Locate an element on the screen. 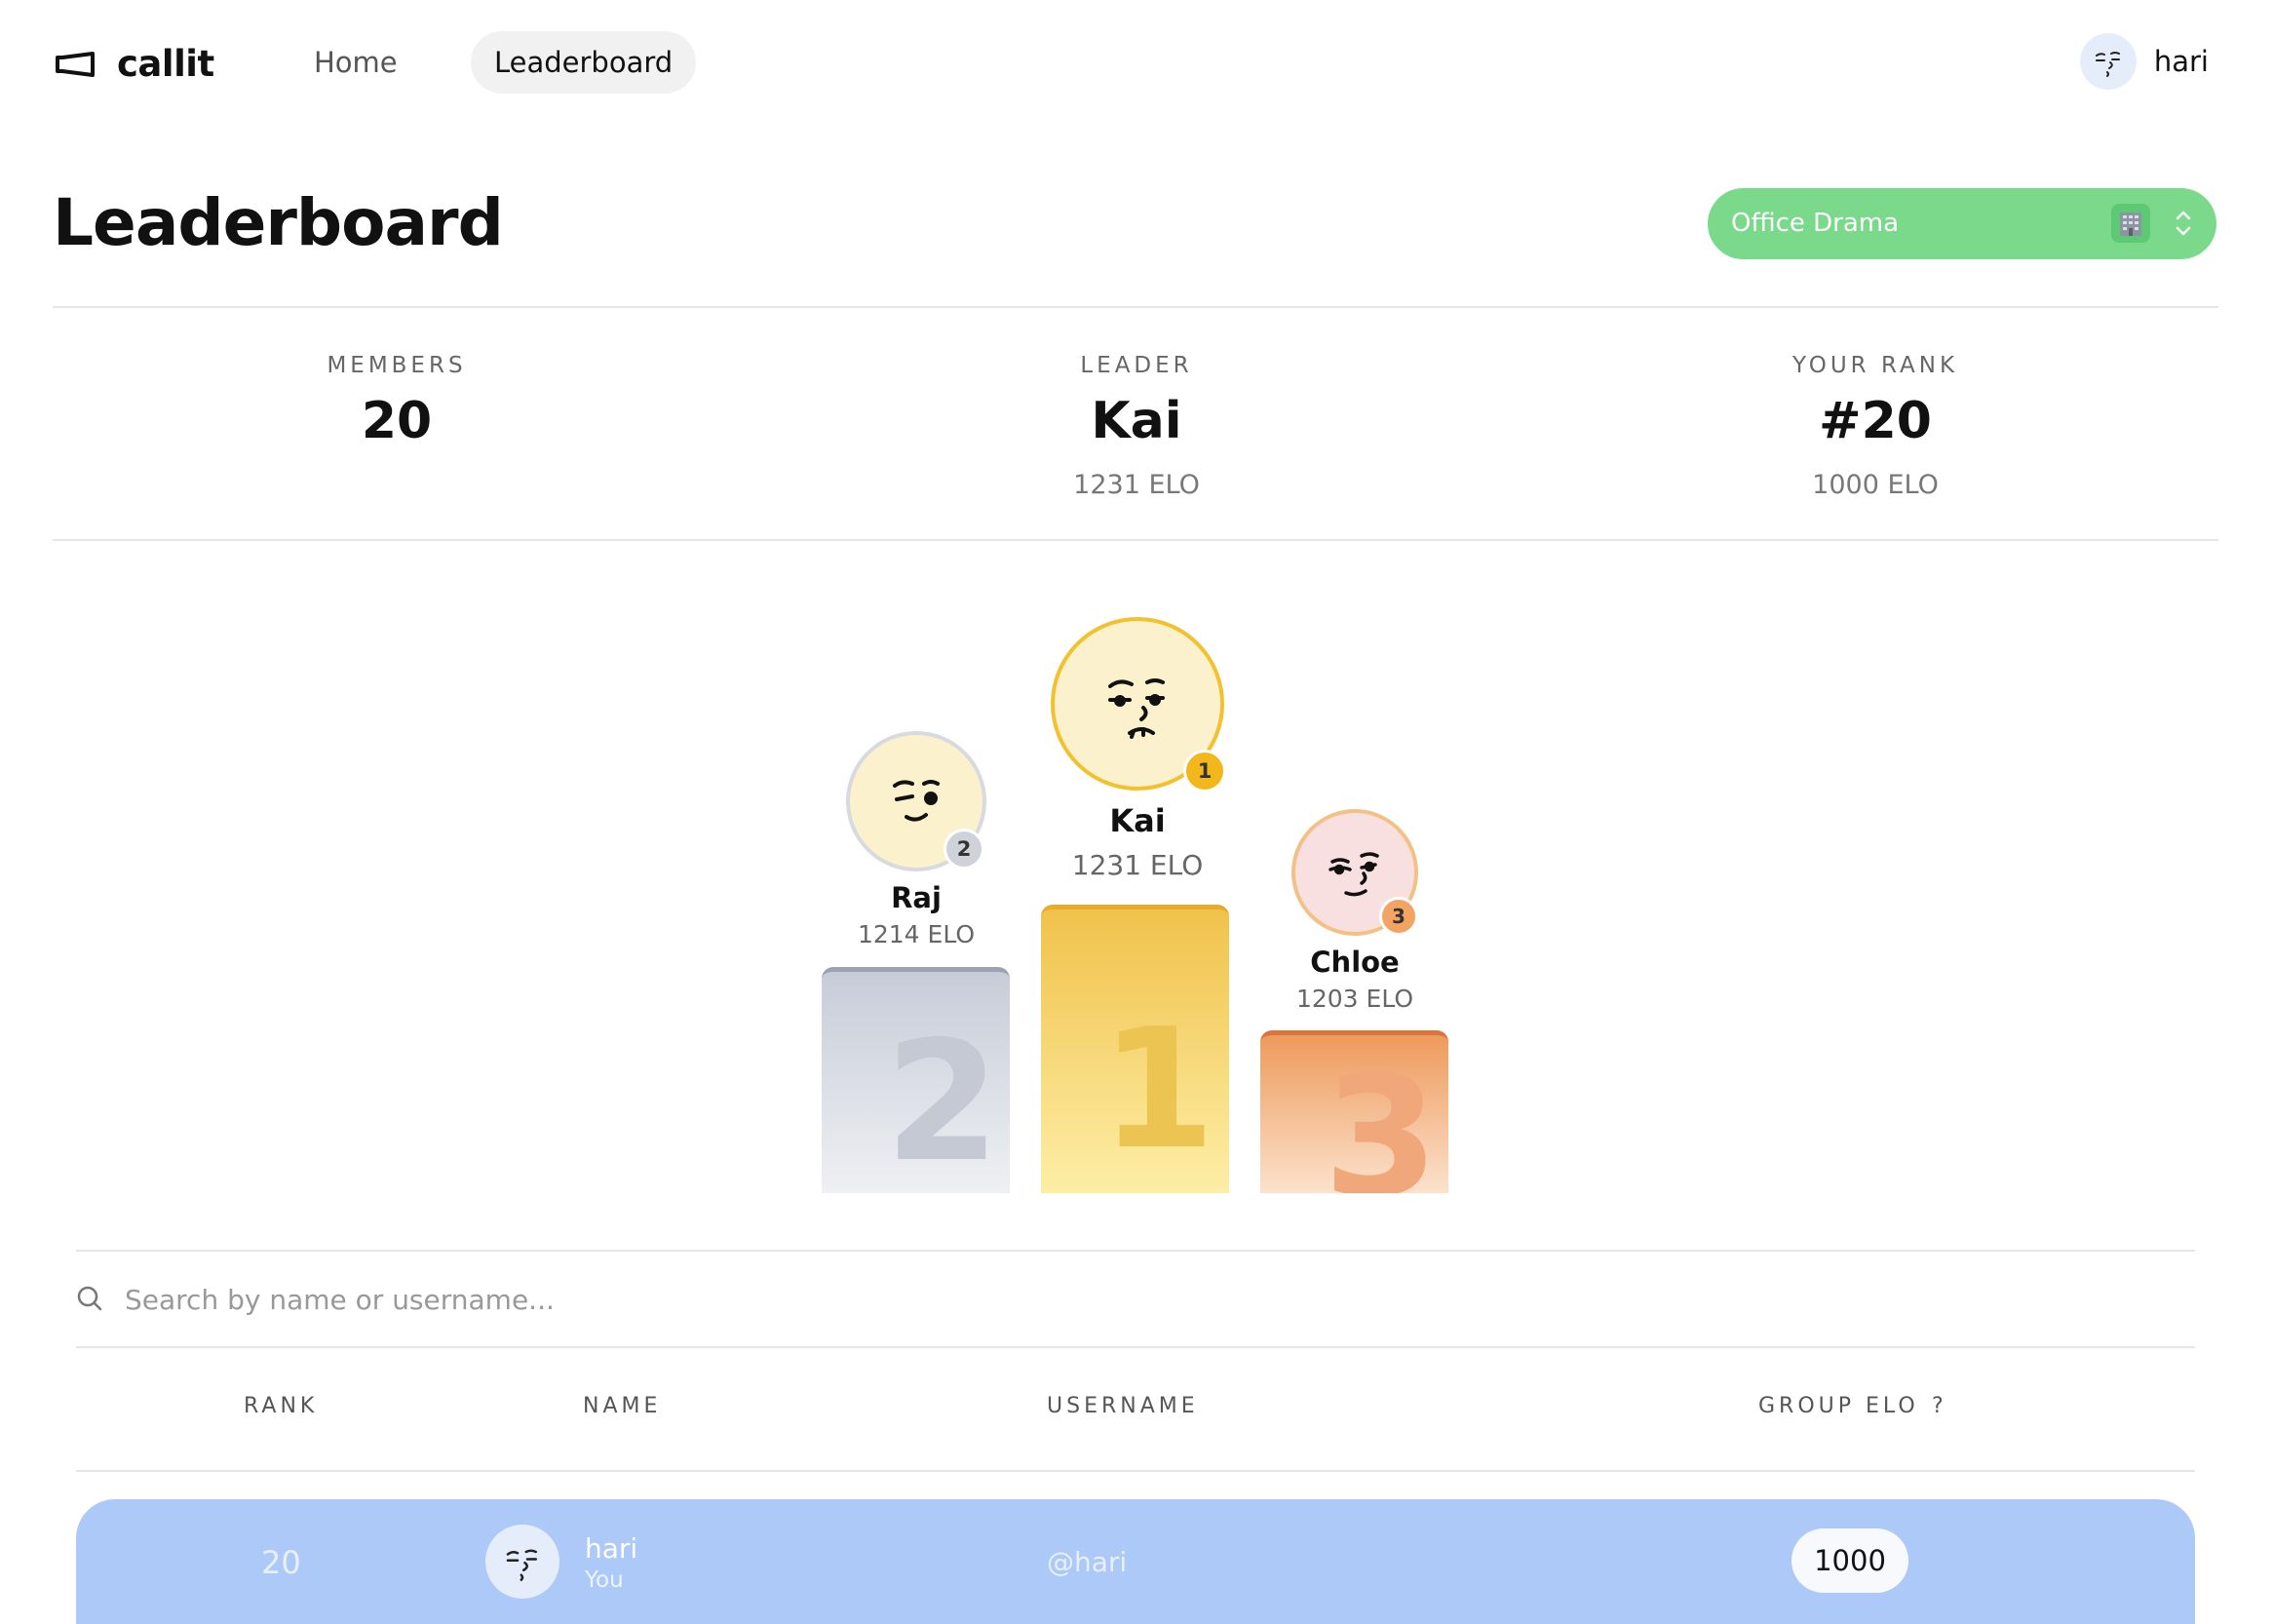  stat-leader-elo: 1231 ELO is located at coordinates (1137, 485).